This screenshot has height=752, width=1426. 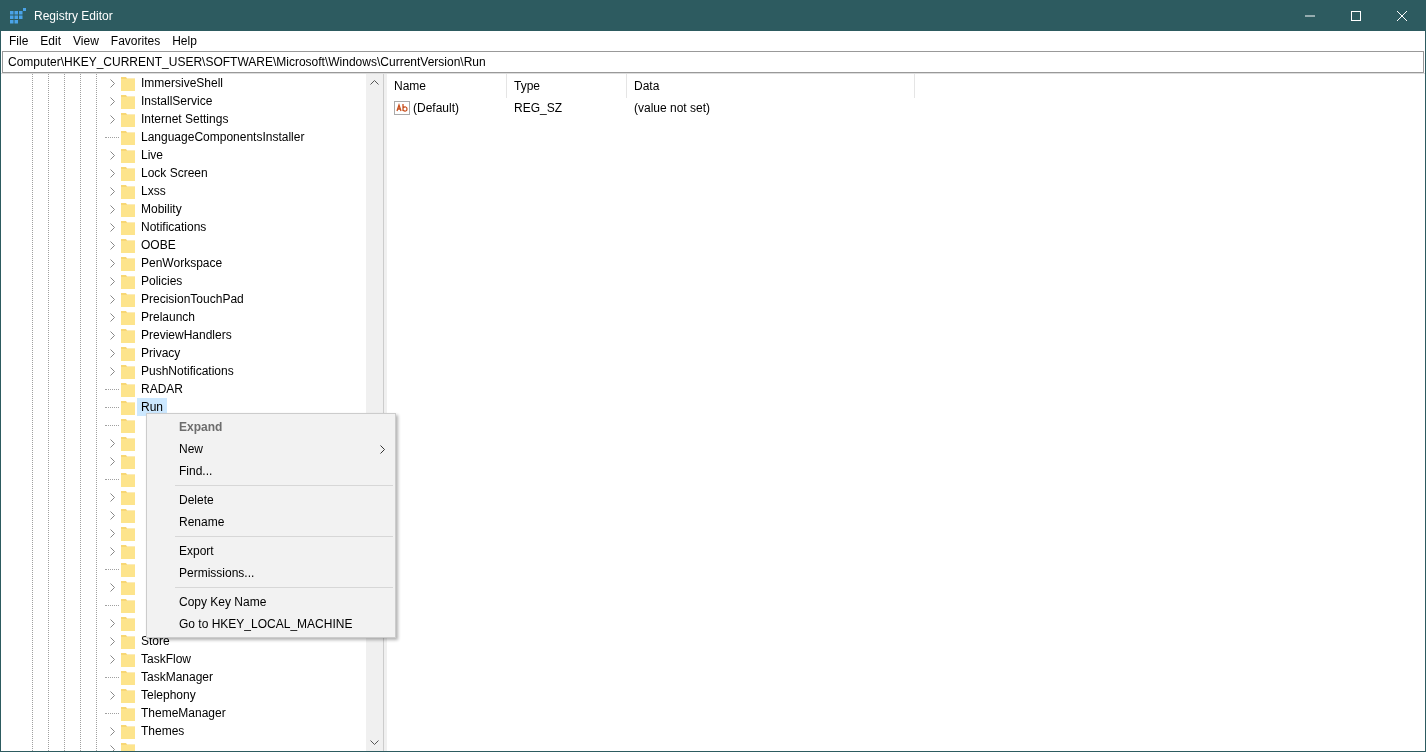 I want to click on close-icon, so click(x=1402, y=16).